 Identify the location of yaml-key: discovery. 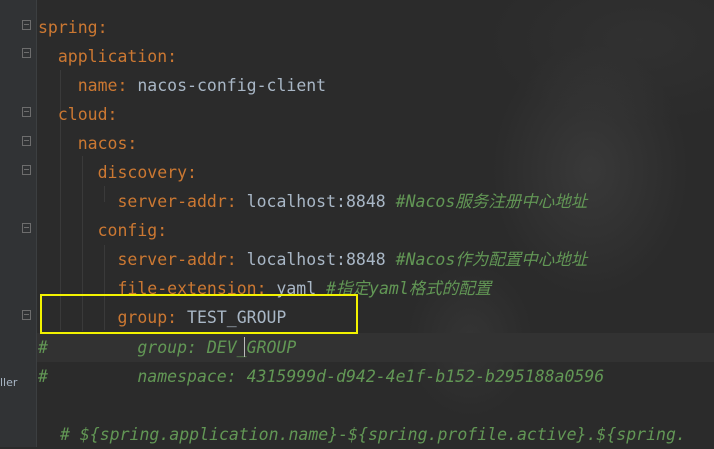
(142, 172).